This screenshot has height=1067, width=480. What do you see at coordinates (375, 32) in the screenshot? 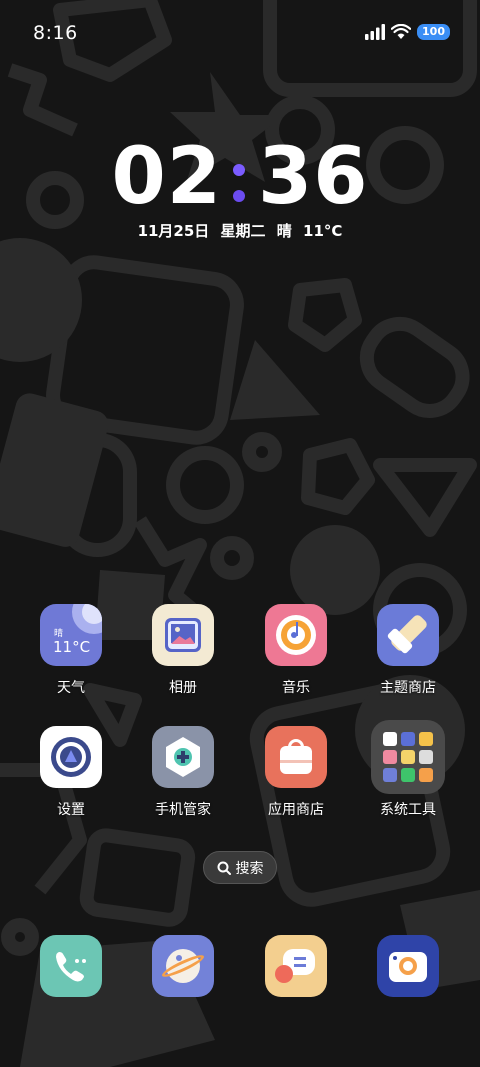
I see `signal-icon` at bounding box center [375, 32].